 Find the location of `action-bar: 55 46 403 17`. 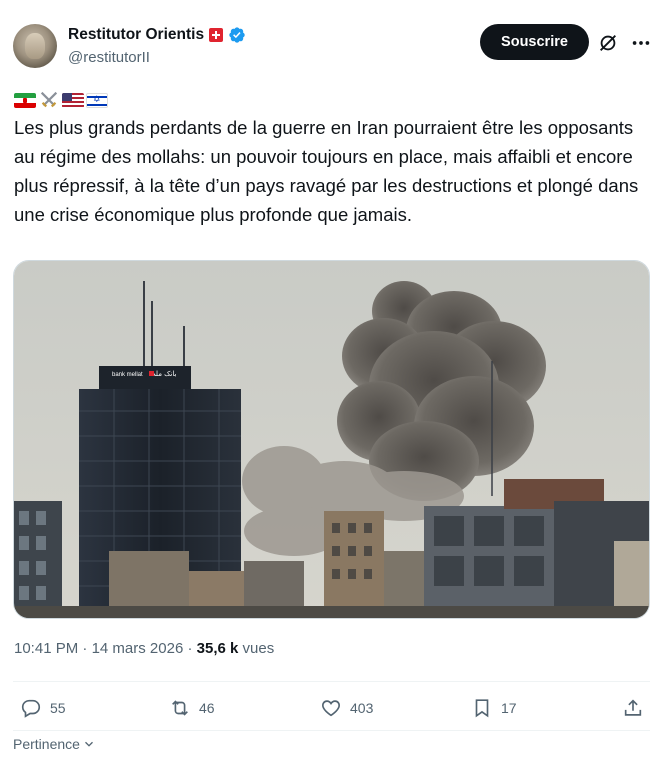

action-bar: 55 46 403 17 is located at coordinates (335, 708).